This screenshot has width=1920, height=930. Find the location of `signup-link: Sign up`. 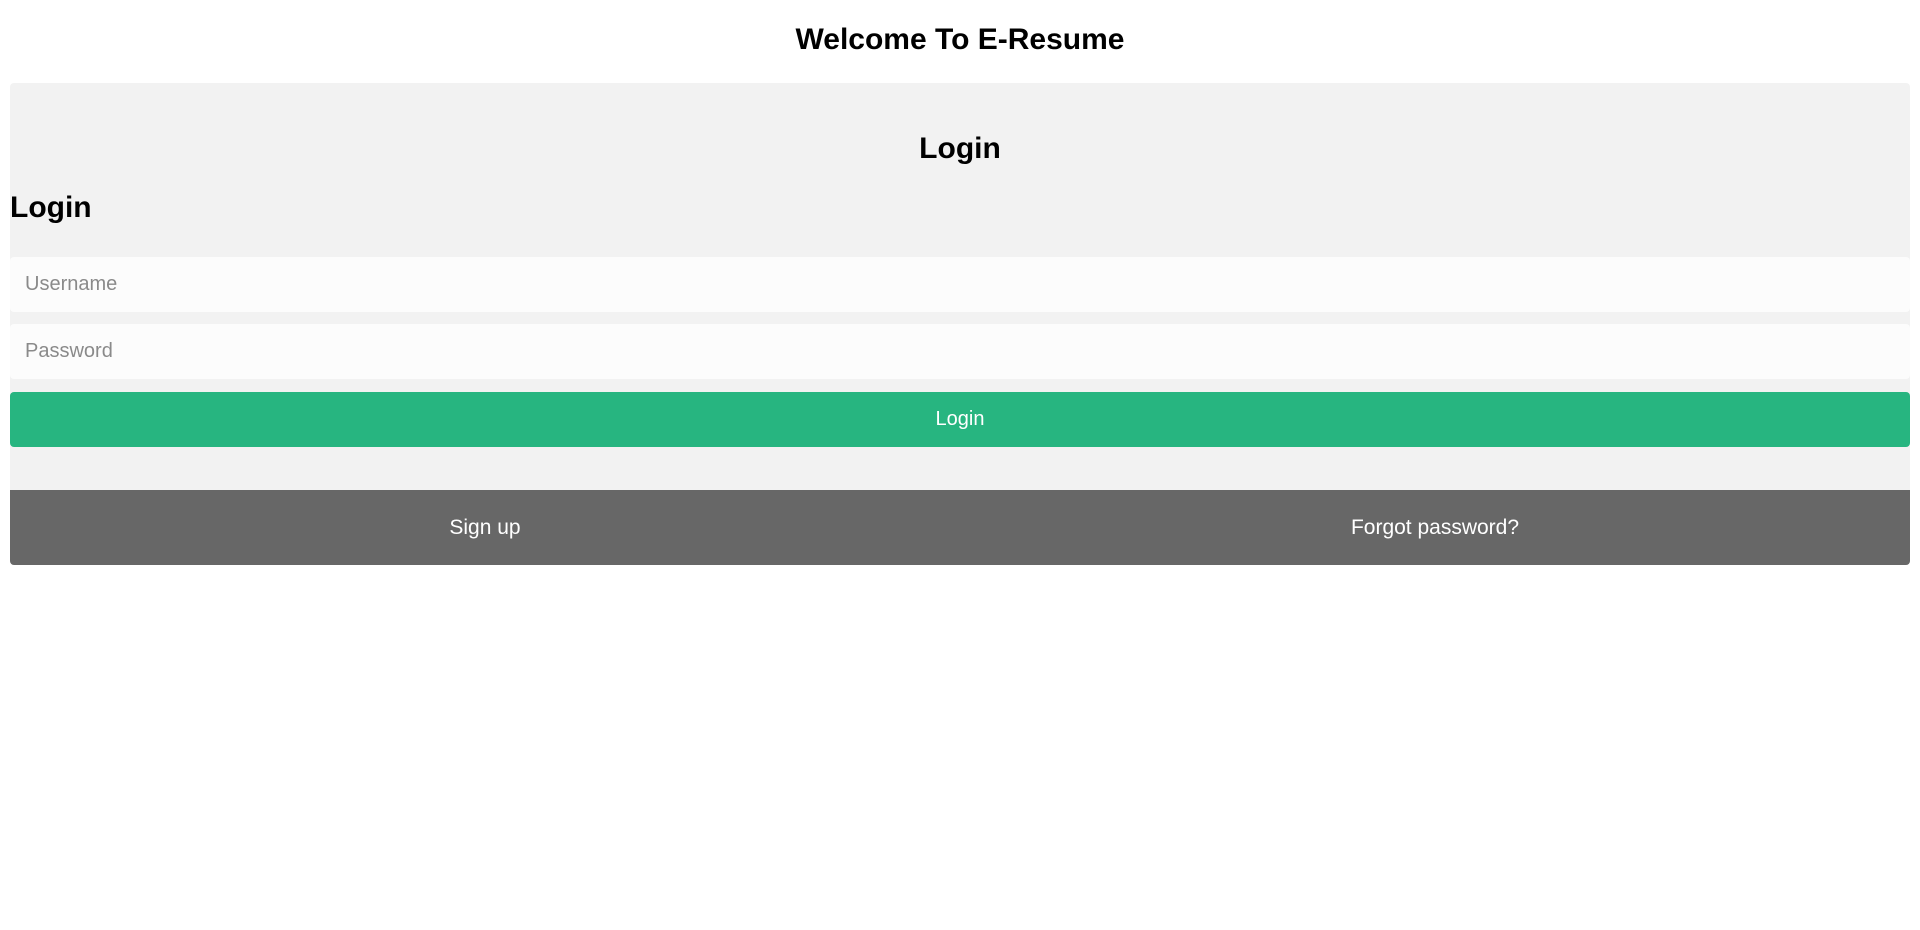

signup-link: Sign up is located at coordinates (485, 527).